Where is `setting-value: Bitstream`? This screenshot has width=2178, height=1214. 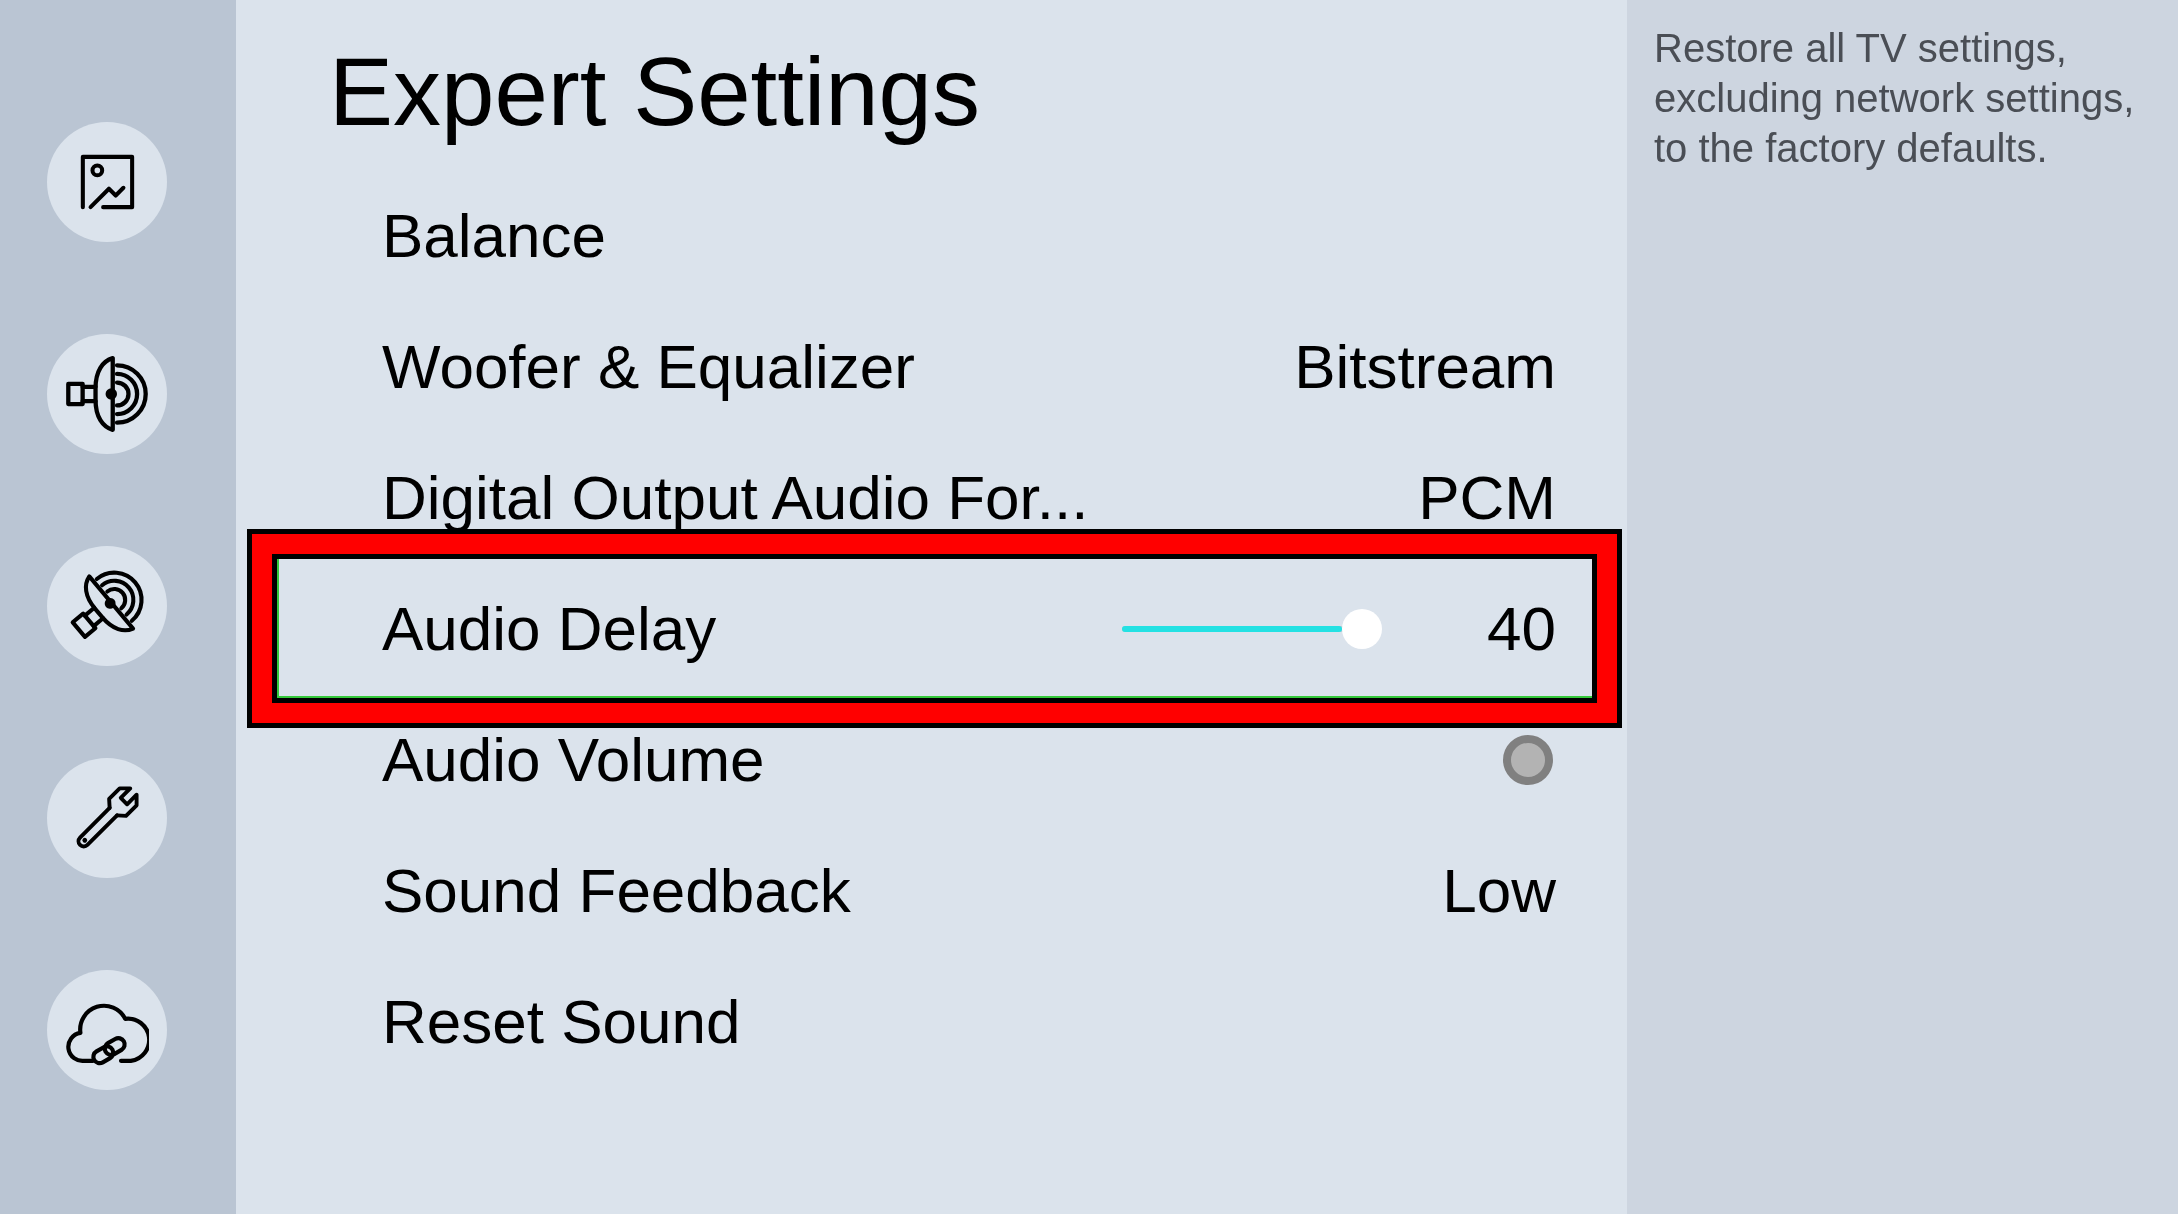 setting-value: Bitstream is located at coordinates (1425, 366).